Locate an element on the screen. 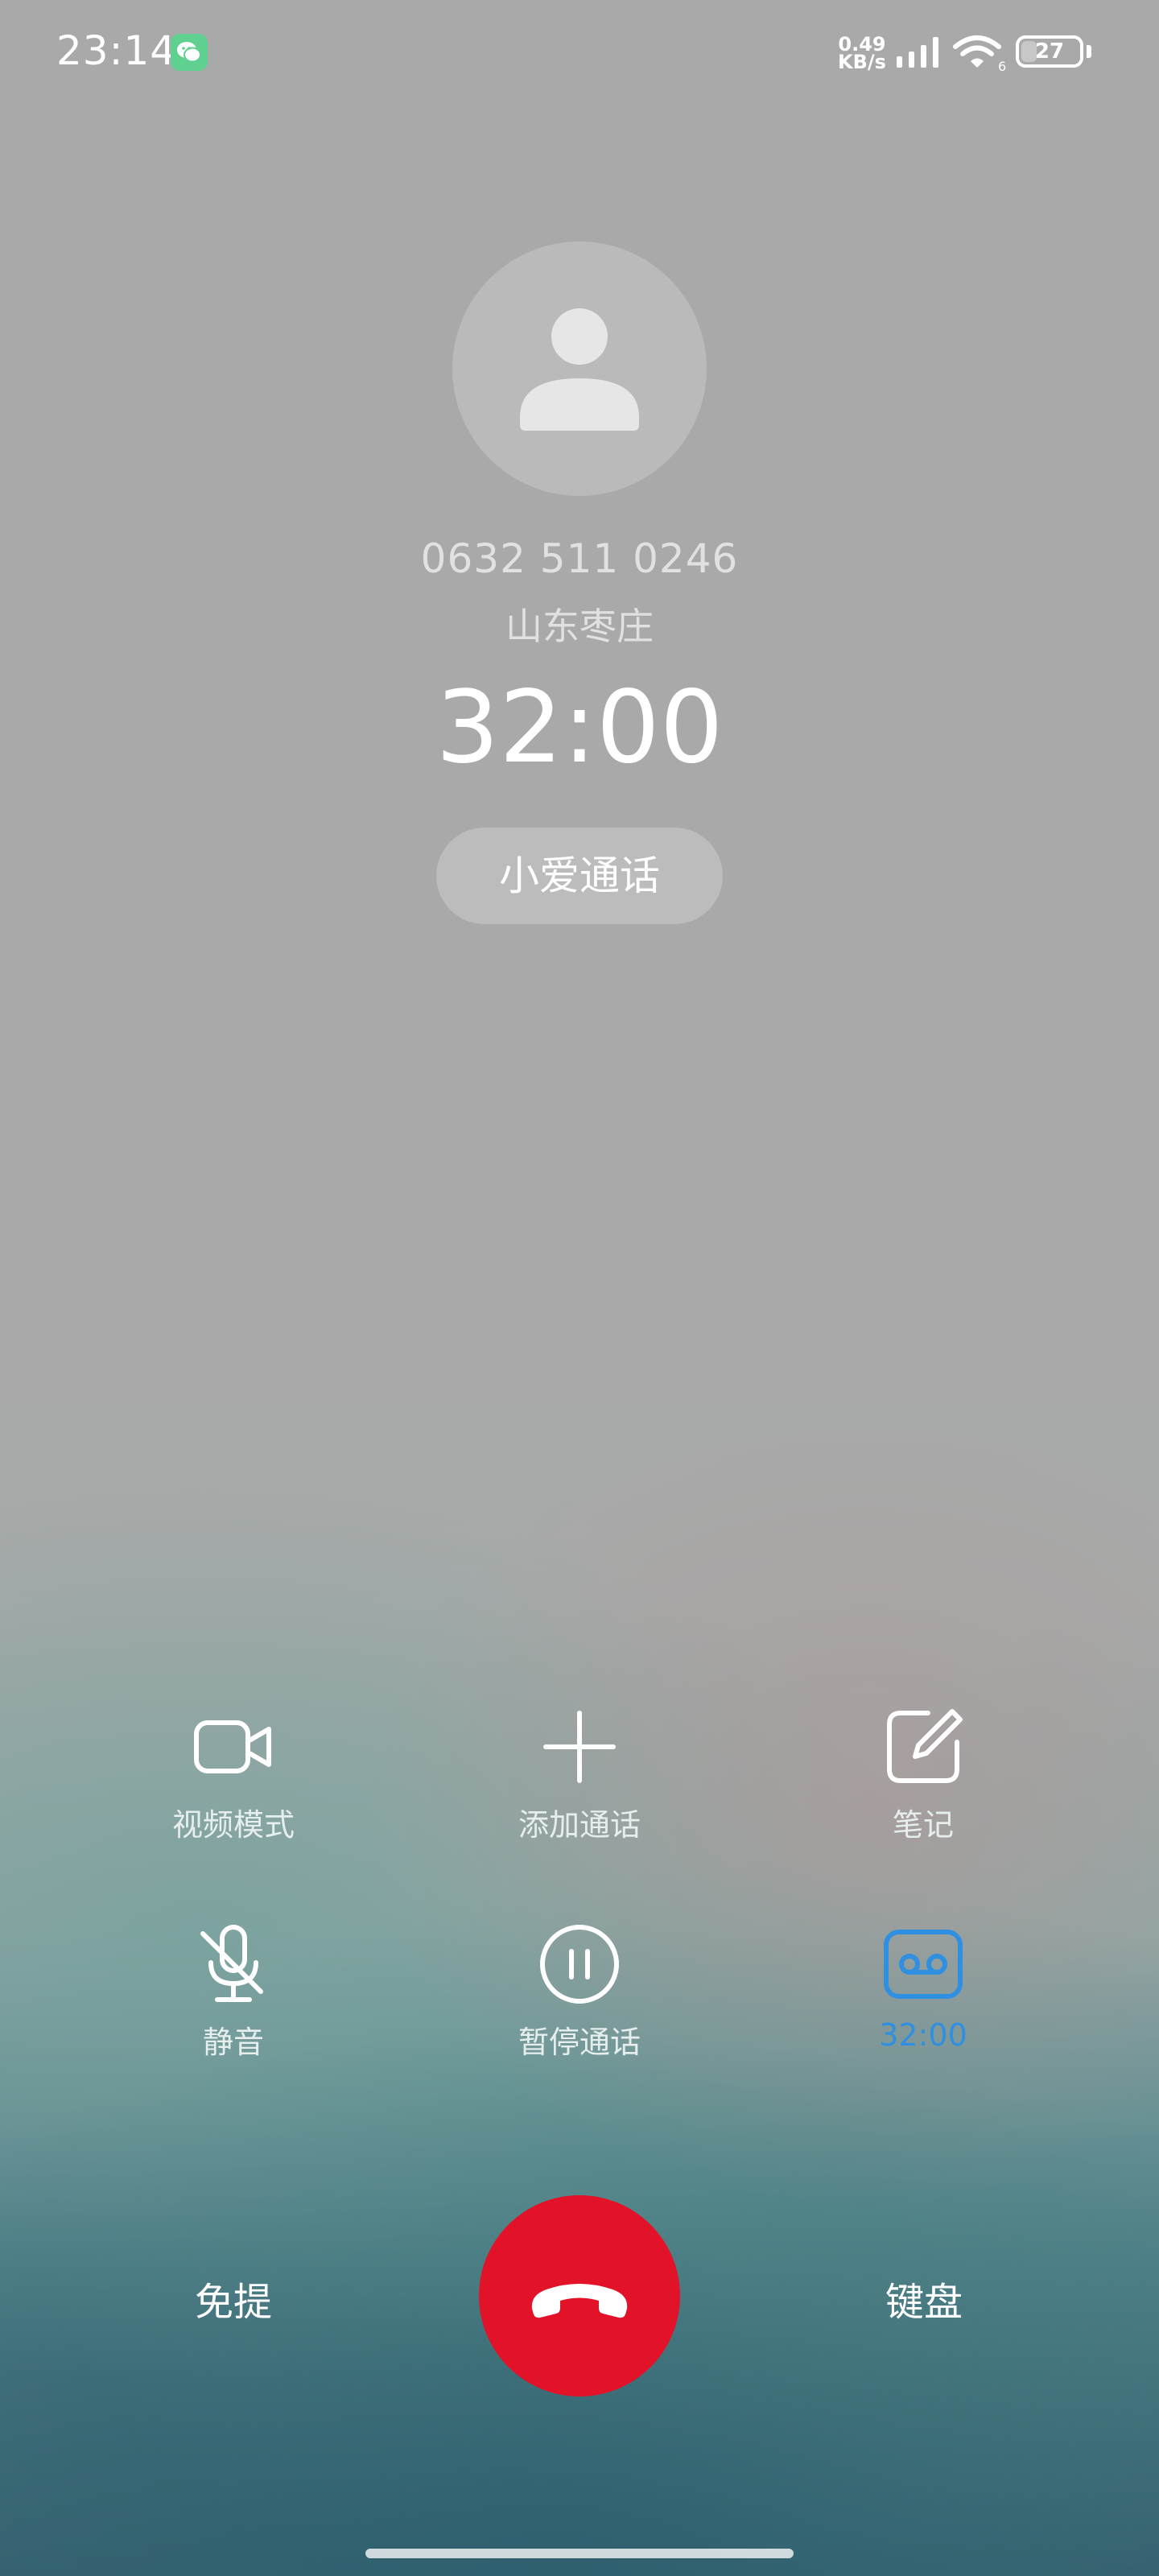  add-call-label: 添加通话 is located at coordinates (579, 1825).